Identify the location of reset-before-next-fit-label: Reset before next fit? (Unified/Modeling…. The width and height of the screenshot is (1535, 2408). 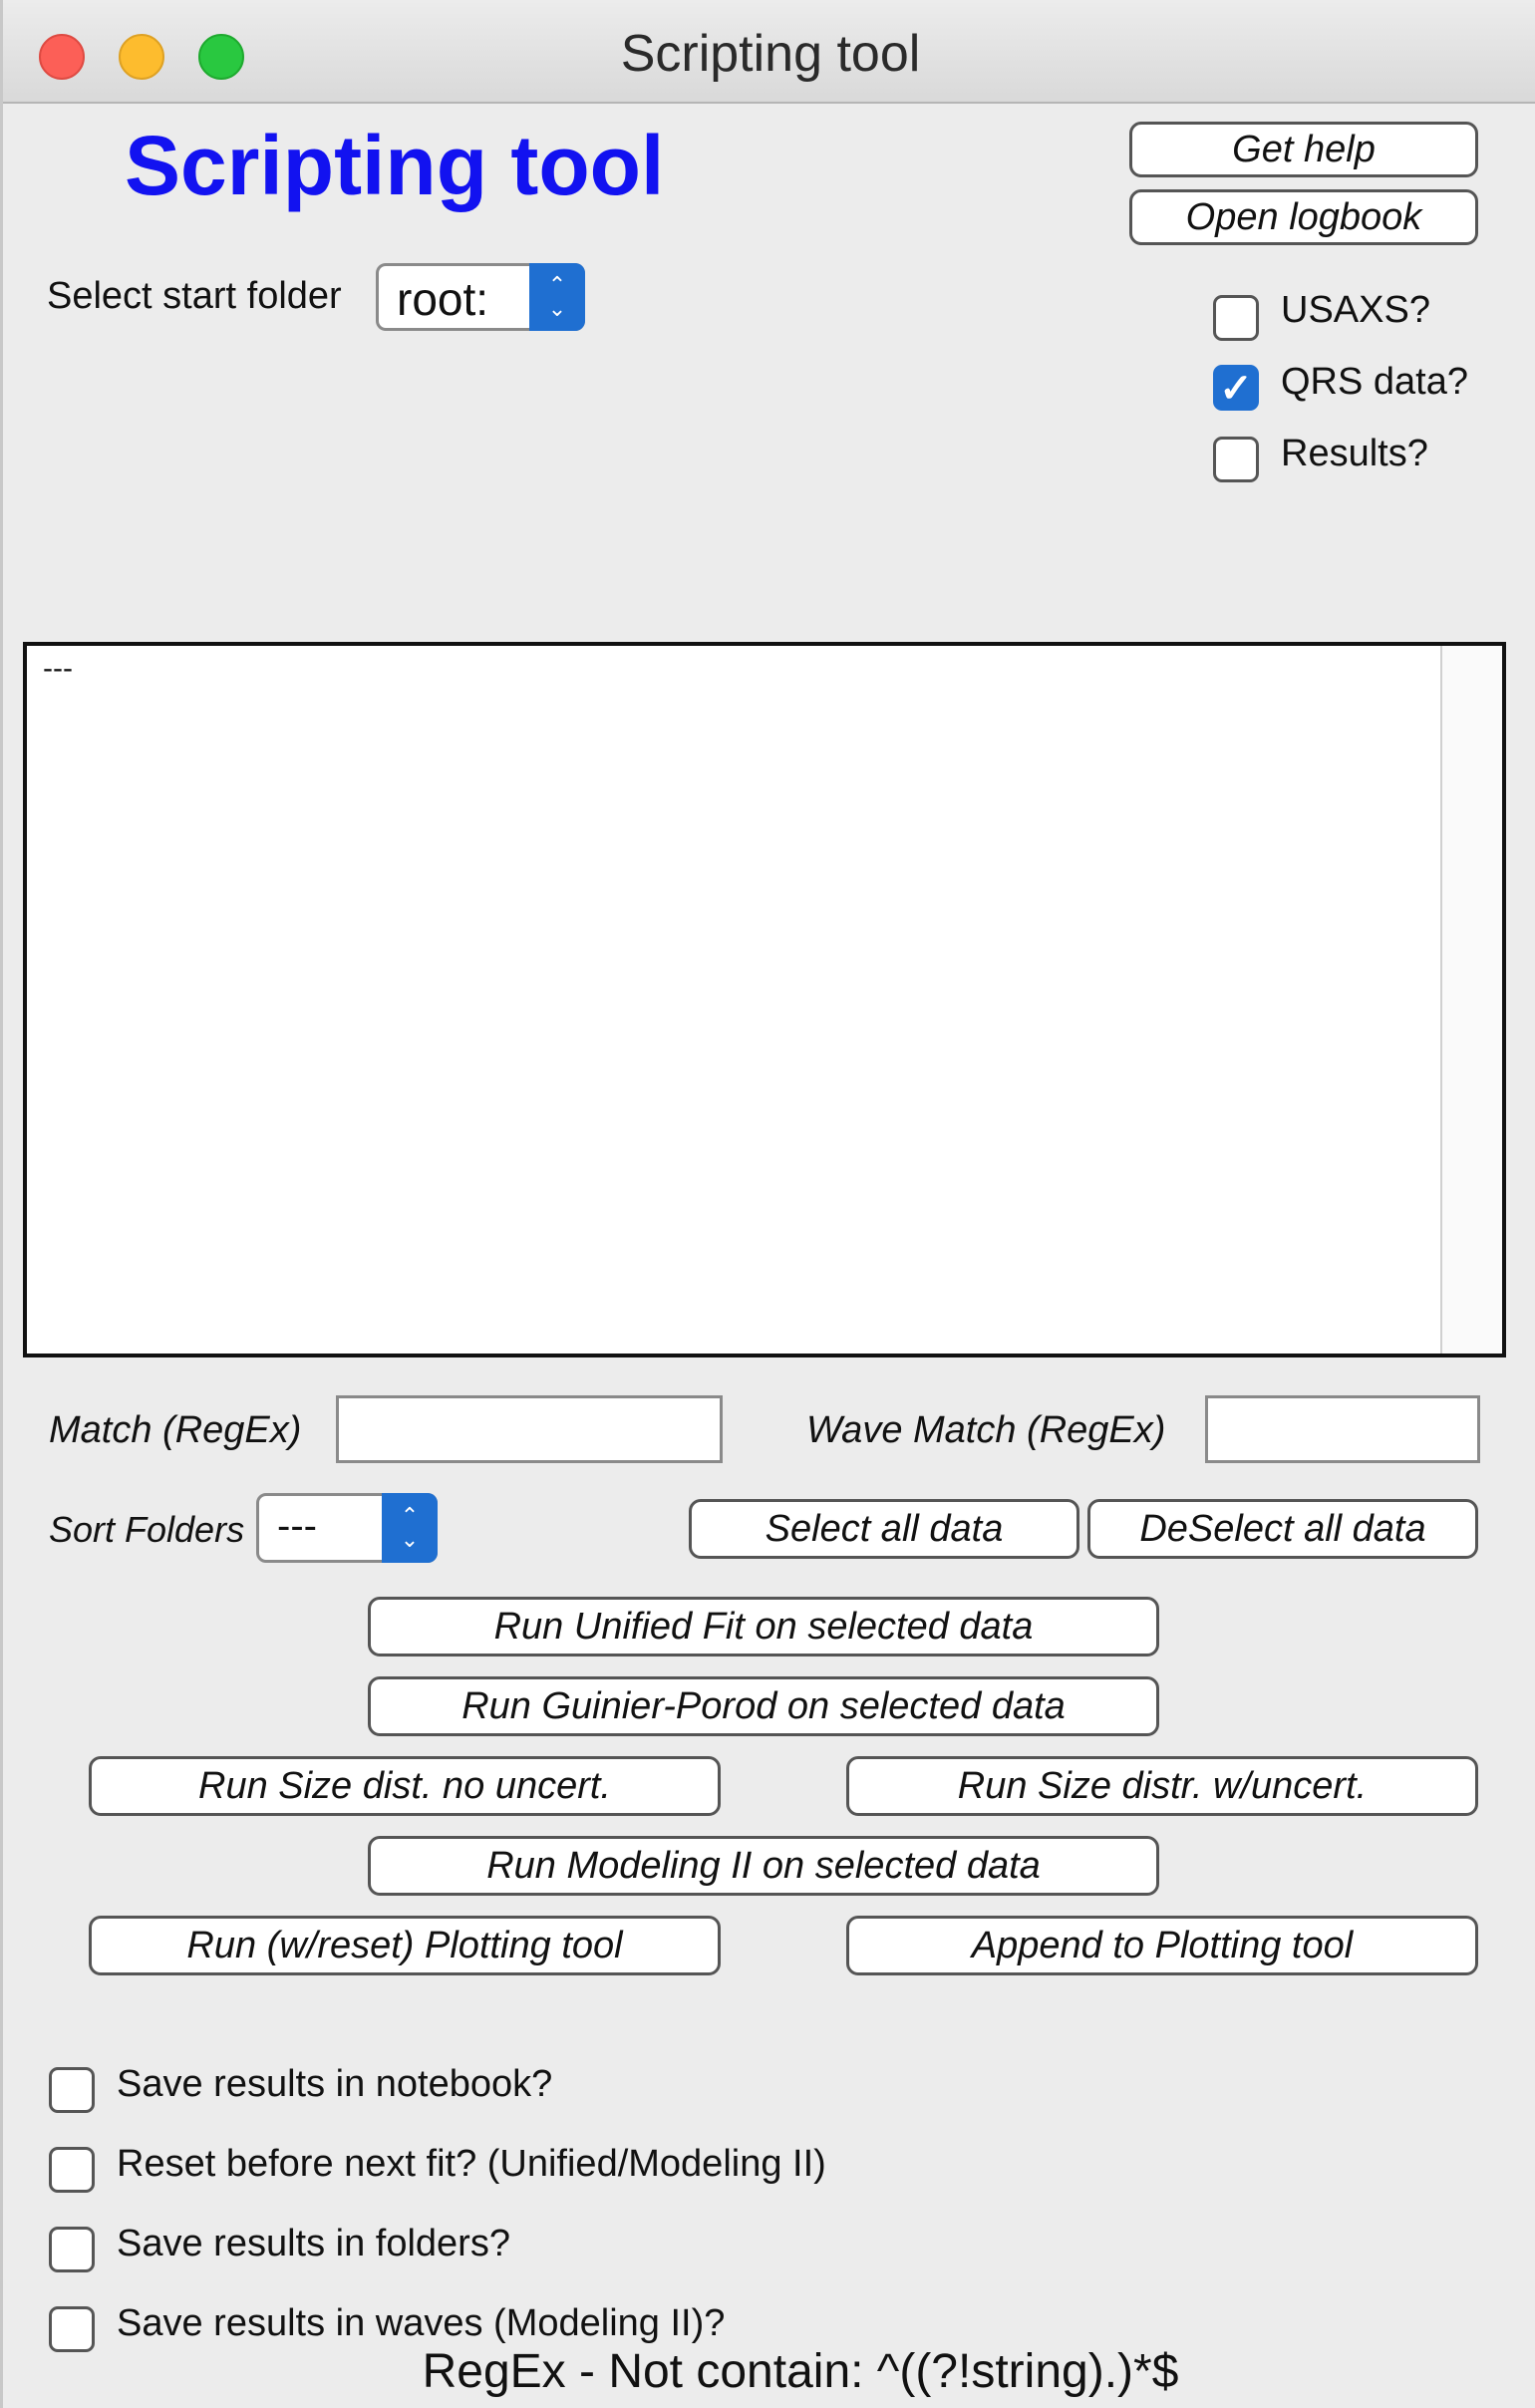
(471, 2164).